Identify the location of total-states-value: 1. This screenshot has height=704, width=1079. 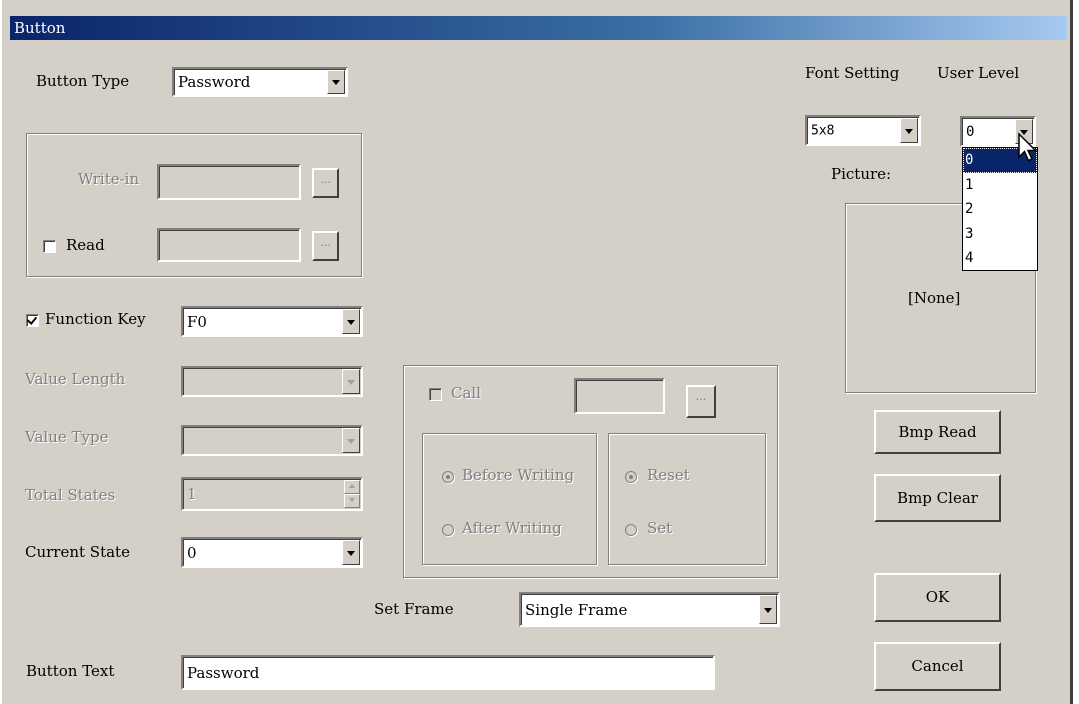
(192, 494).